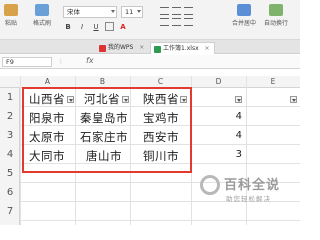 This screenshot has height=240, width=320. What do you see at coordinates (90, 12) in the screenshot?
I see `font-name-select: 宋体` at bounding box center [90, 12].